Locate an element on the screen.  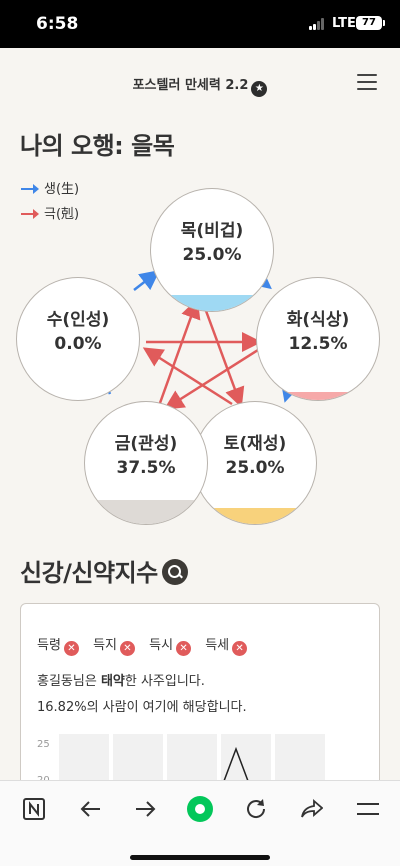
badge-label: 득시 is located at coordinates (161, 645).